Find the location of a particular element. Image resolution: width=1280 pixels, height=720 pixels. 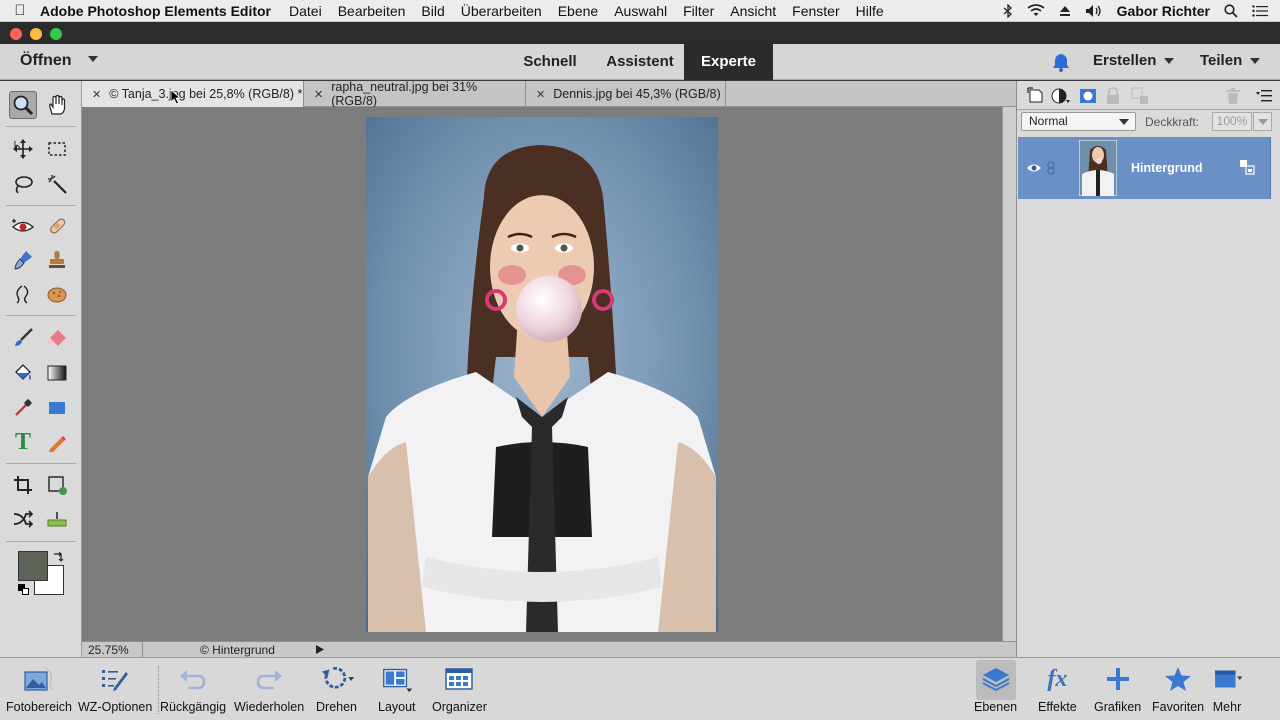

open-dropdown-icon is located at coordinates (93, 59).